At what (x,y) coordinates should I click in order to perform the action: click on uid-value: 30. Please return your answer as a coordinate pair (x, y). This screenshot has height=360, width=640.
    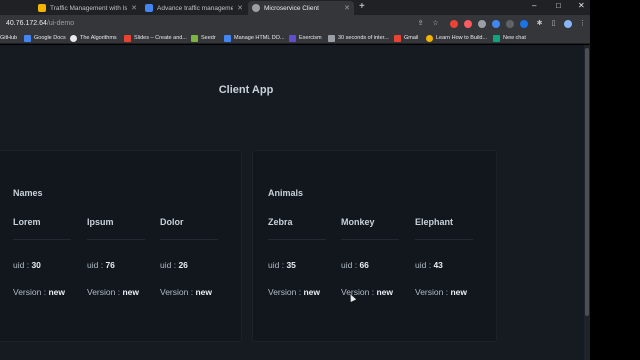
    Looking at the image, I should click on (36, 265).